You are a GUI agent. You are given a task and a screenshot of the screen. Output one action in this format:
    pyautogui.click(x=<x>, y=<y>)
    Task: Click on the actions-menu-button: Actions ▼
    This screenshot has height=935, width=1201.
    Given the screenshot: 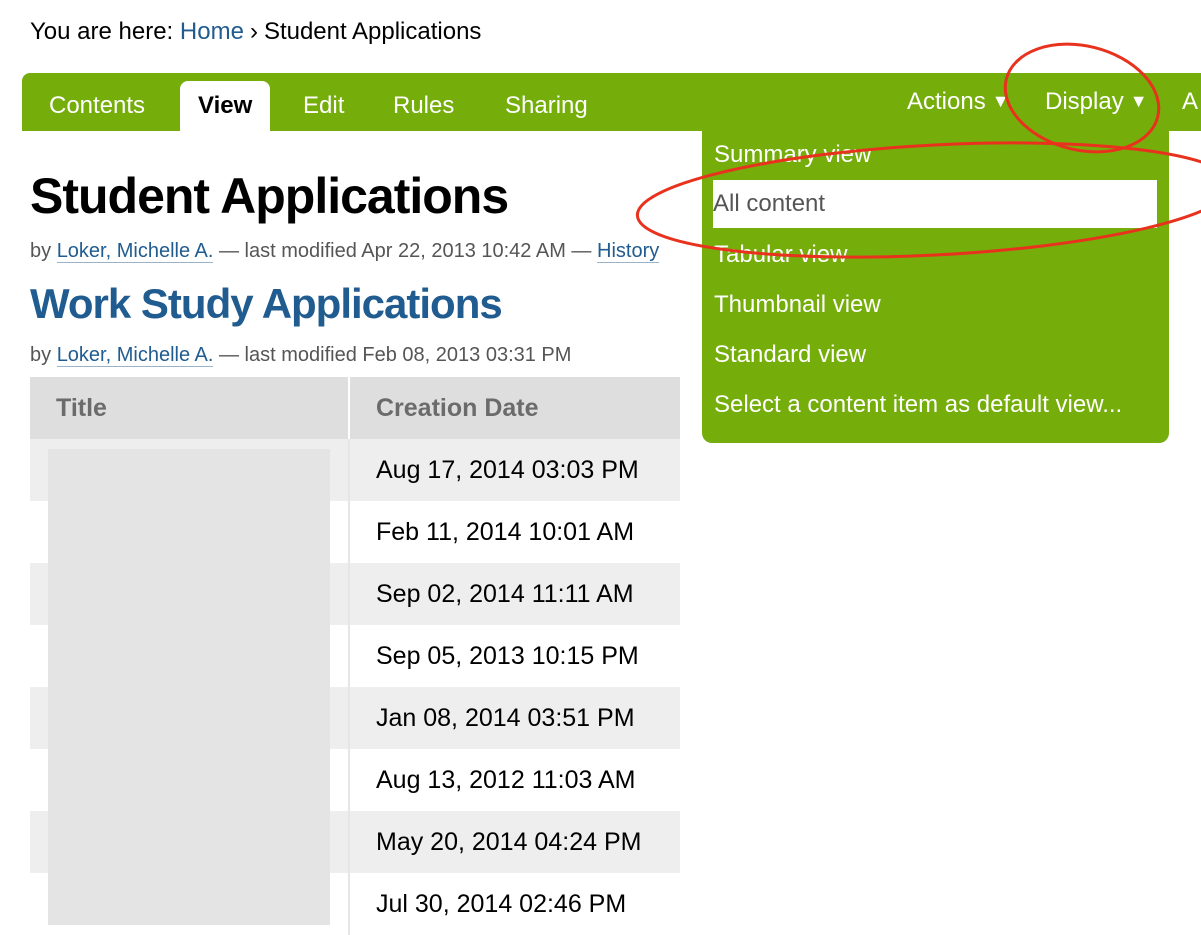 What is the action you would take?
    pyautogui.click(x=958, y=102)
    